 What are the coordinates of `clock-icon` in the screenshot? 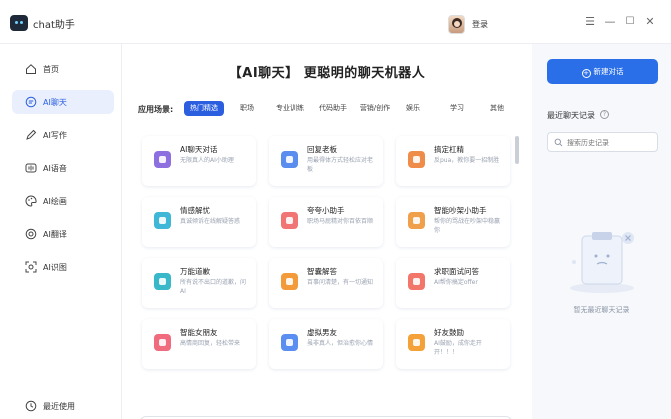 It's located at (31, 406).